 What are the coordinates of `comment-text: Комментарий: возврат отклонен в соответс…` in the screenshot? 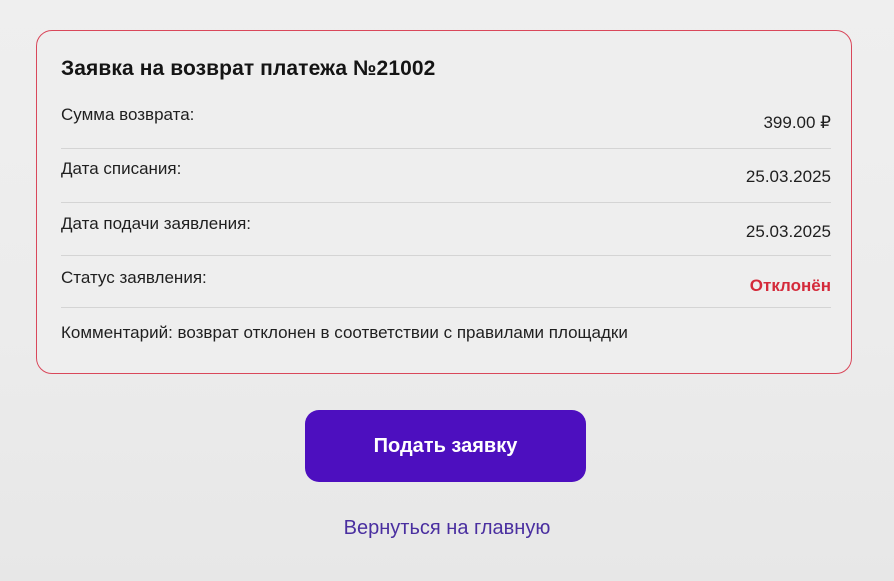 It's located at (344, 332).